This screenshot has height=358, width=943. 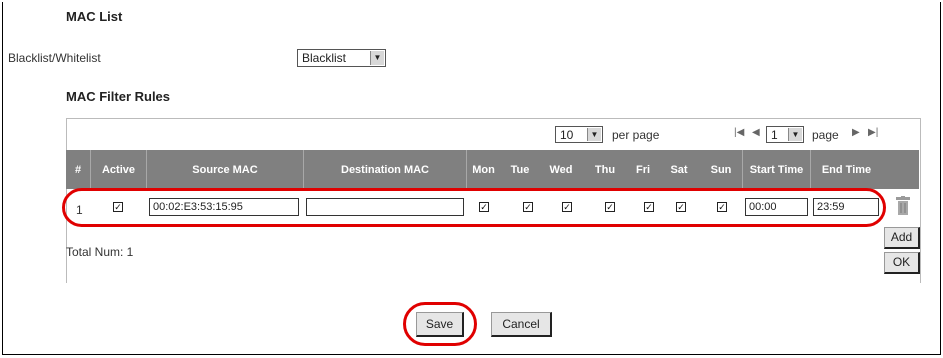 What do you see at coordinates (873, 132) in the screenshot?
I see `last-page-icon: ▶|` at bounding box center [873, 132].